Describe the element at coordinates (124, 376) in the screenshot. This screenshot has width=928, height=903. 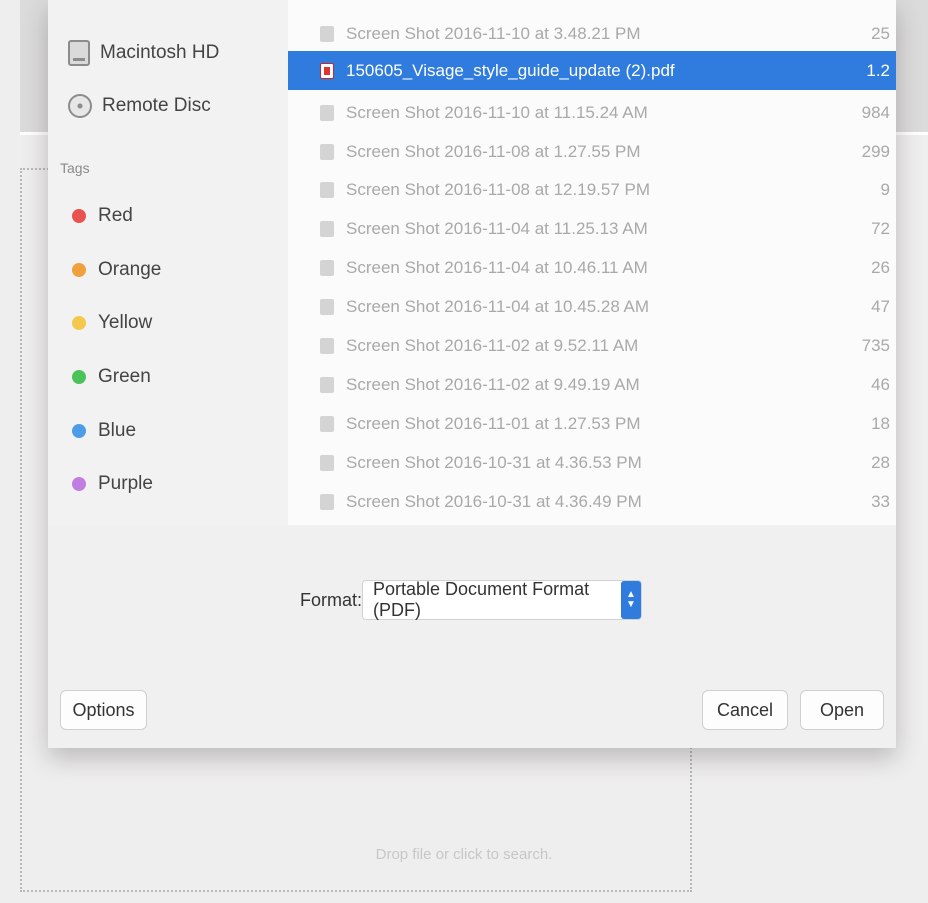
I see `tag-label: Green` at that location.